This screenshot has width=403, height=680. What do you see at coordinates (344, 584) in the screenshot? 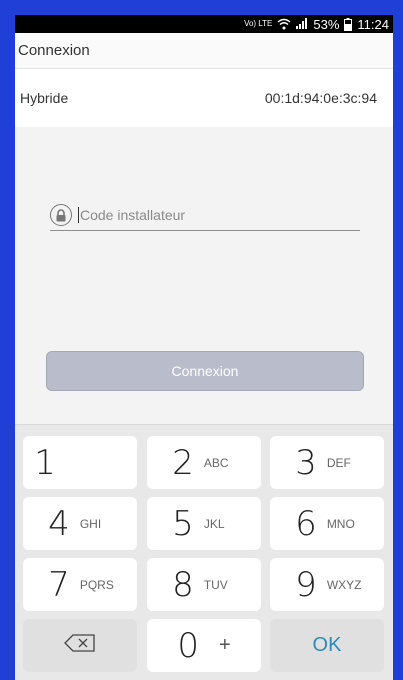
I see `key-letters: WXYZ` at bounding box center [344, 584].